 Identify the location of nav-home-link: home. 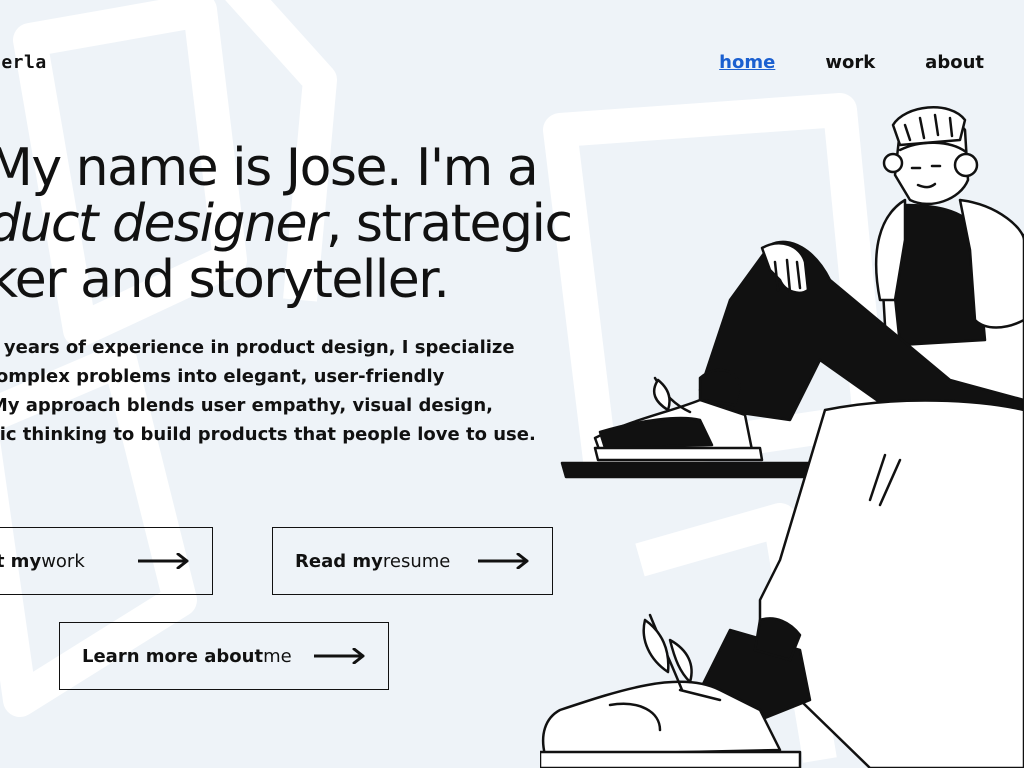
(747, 62).